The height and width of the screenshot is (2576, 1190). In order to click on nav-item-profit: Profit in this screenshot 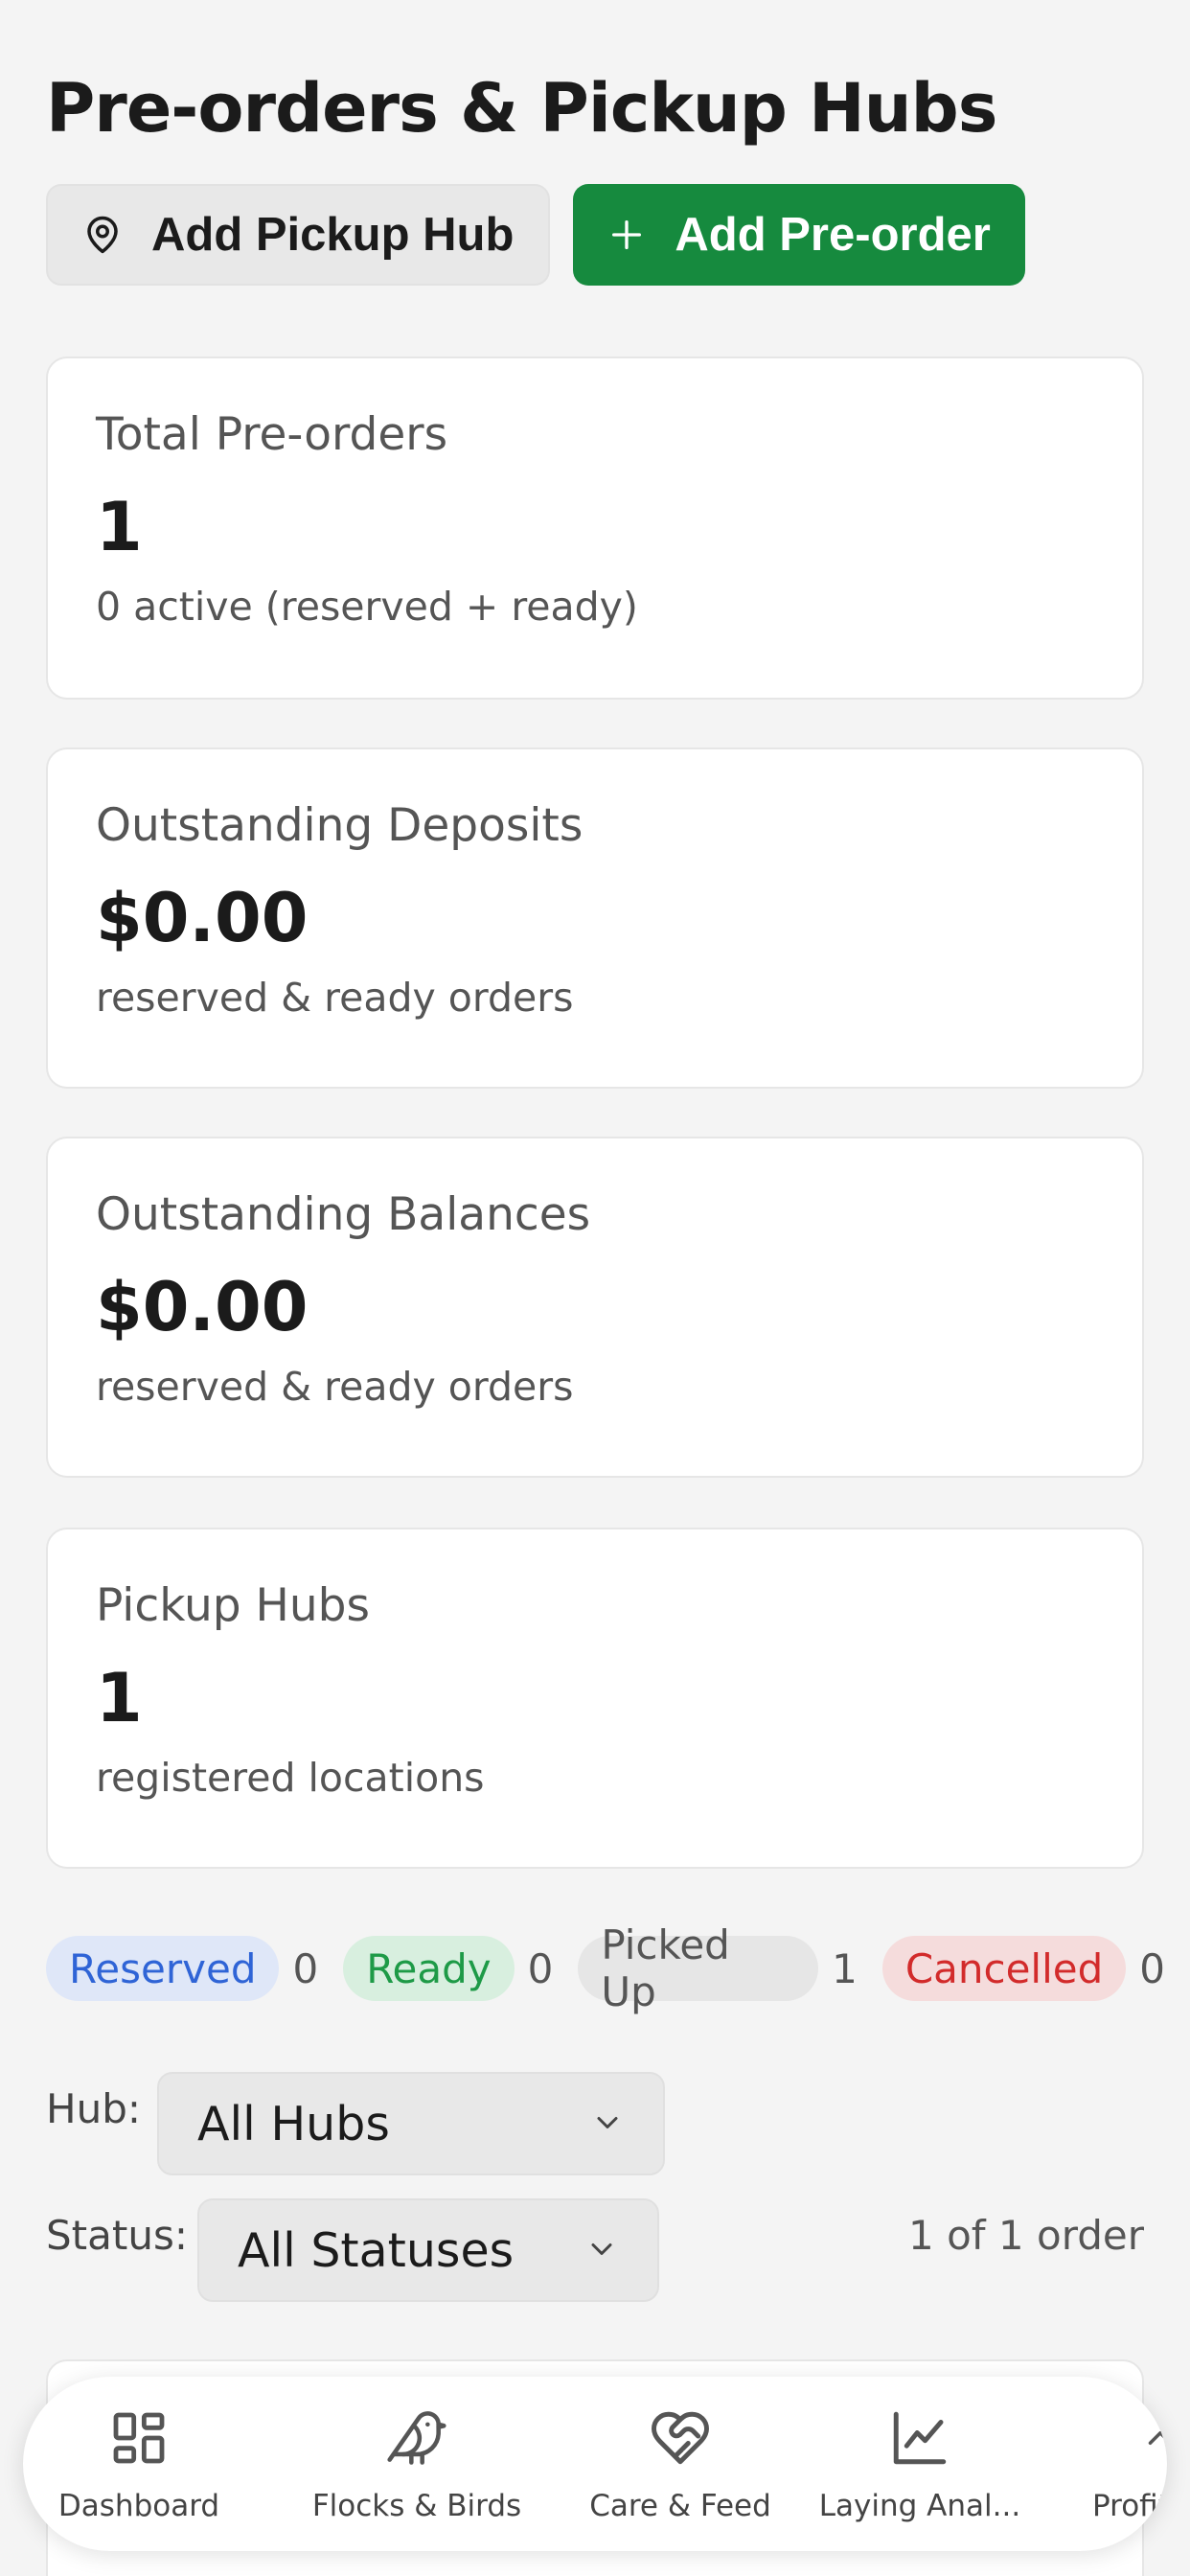, I will do `click(1117, 2464)`.